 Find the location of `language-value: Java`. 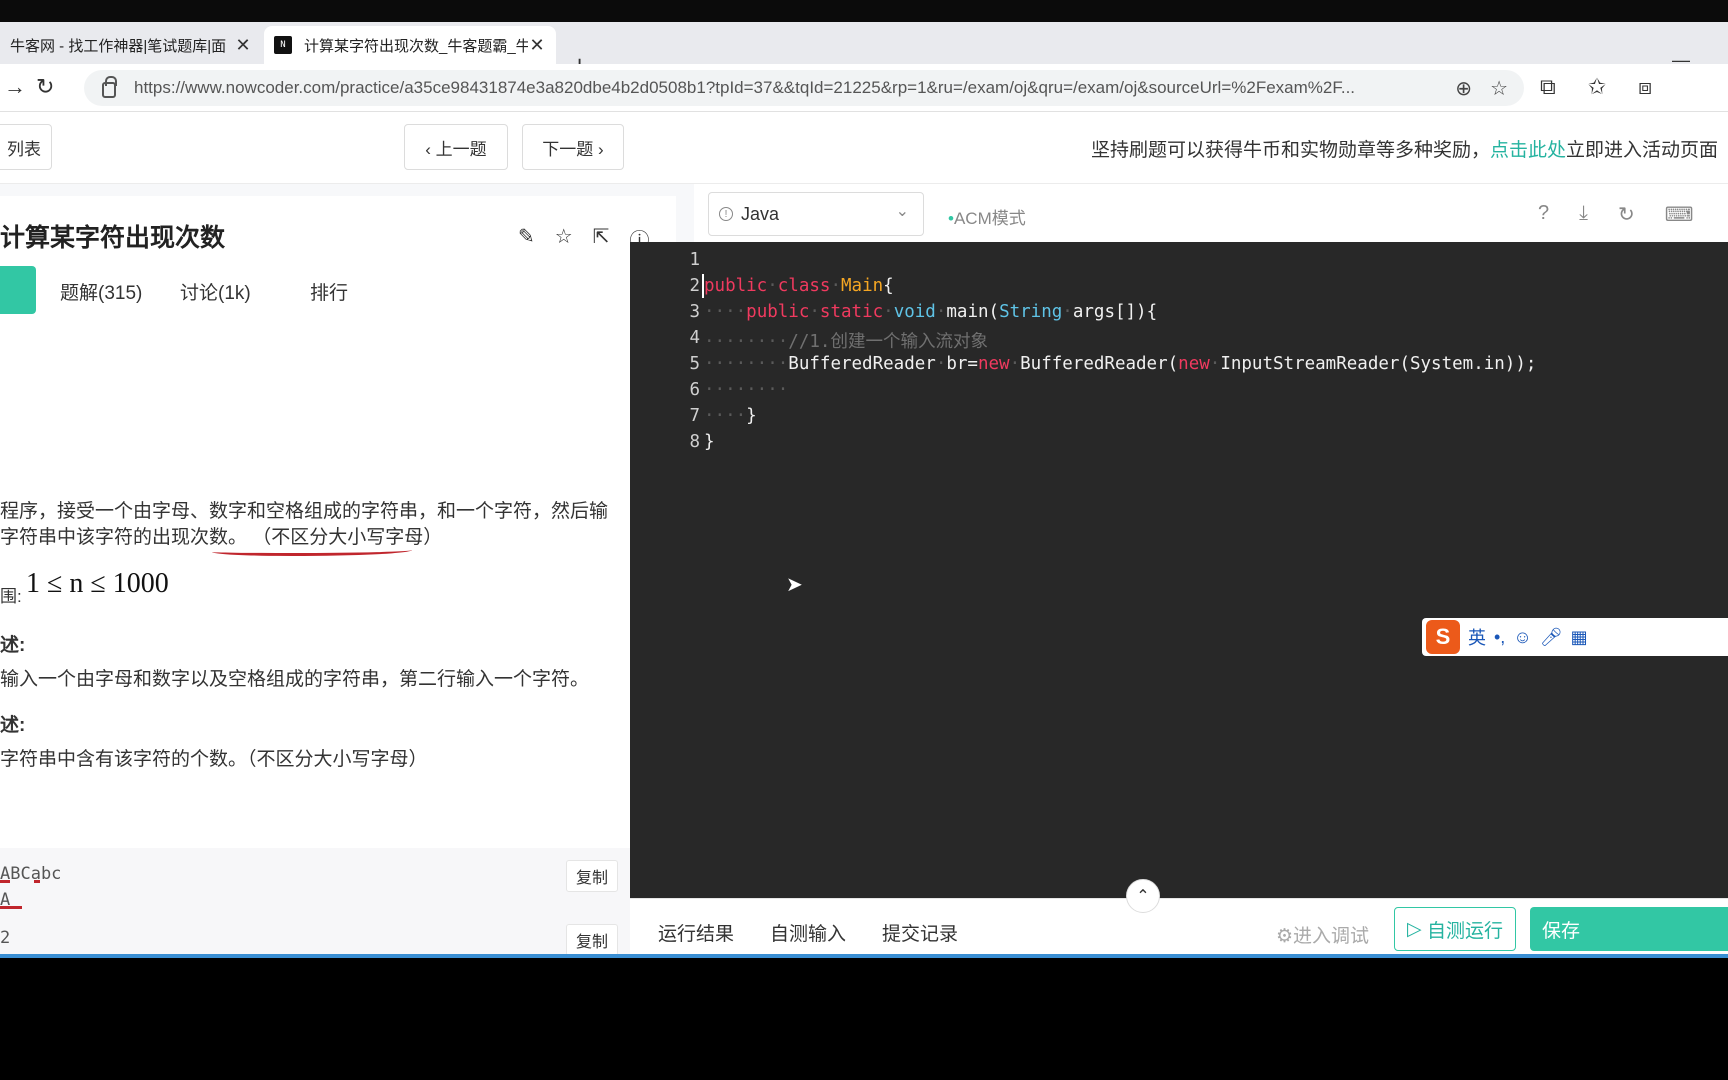

language-value: Java is located at coordinates (760, 213).